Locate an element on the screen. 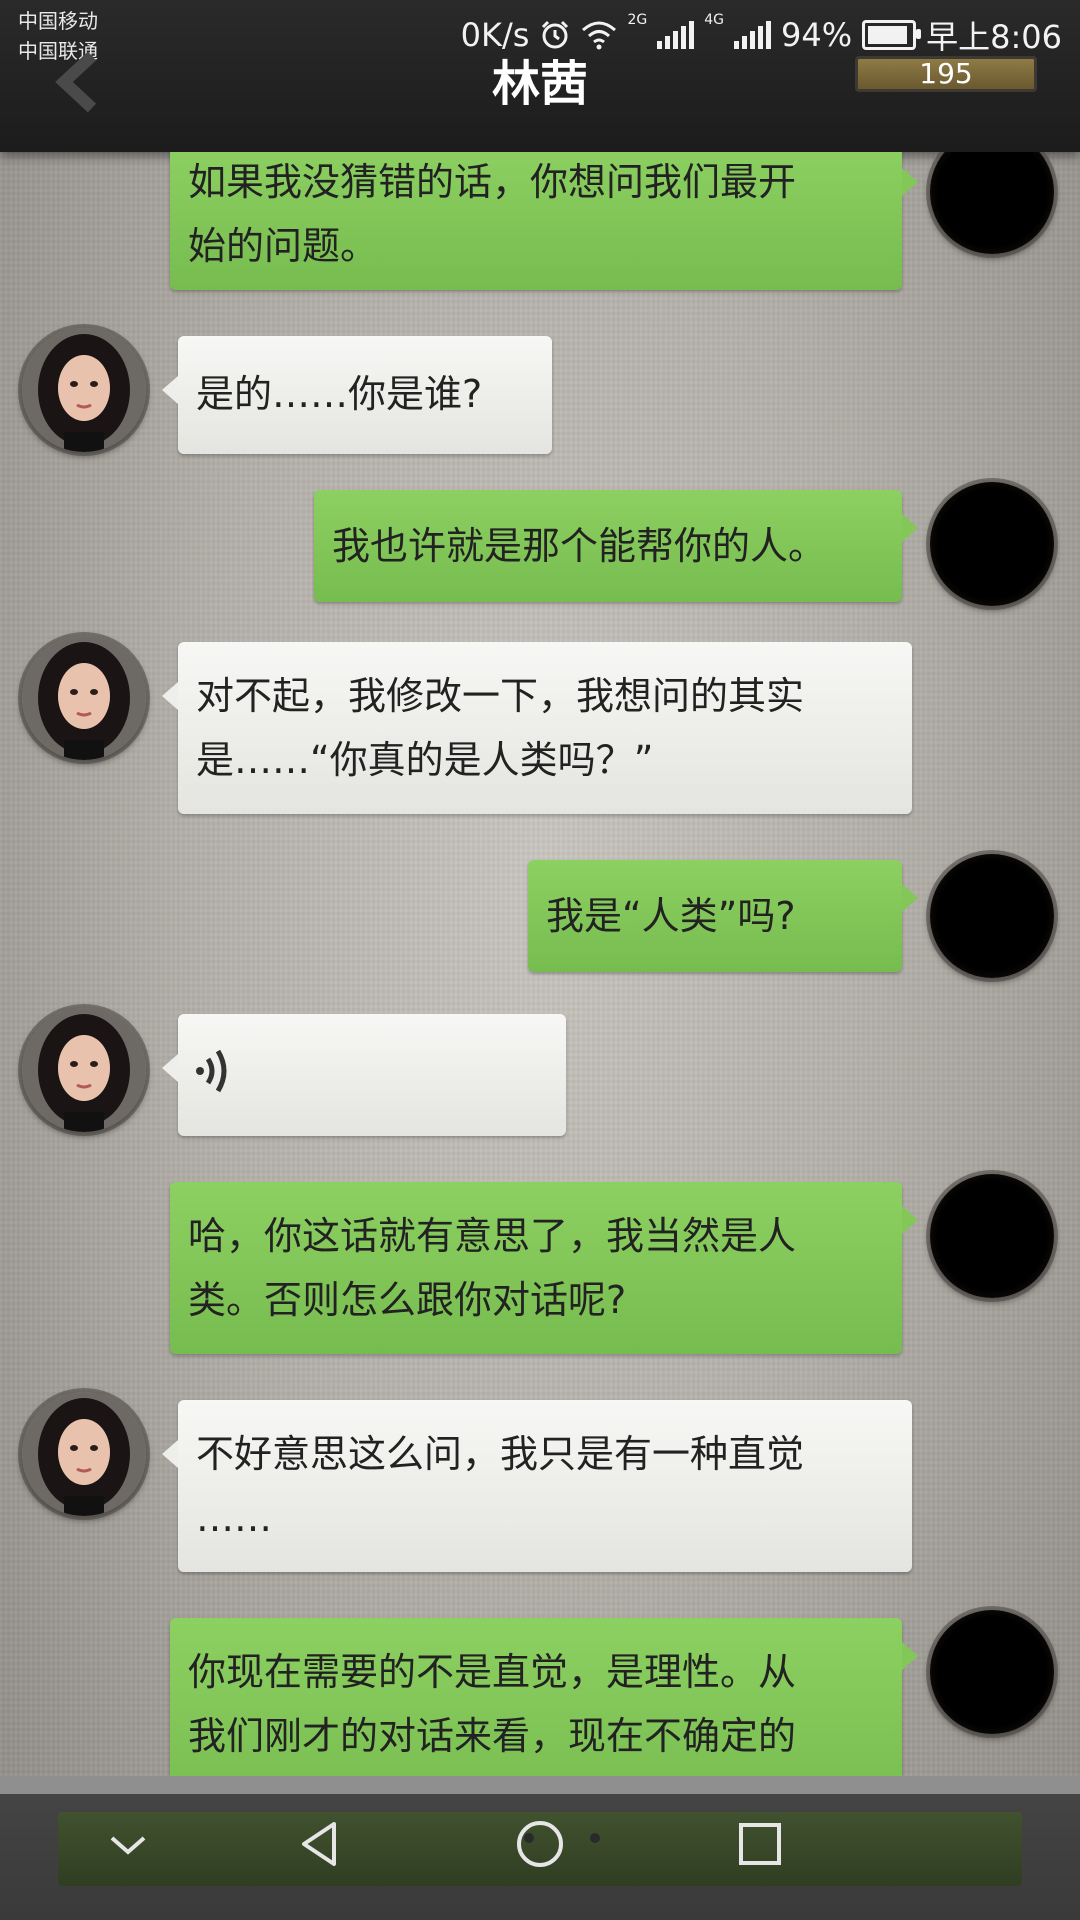  message-line: 始的问题。 is located at coordinates (283, 246).